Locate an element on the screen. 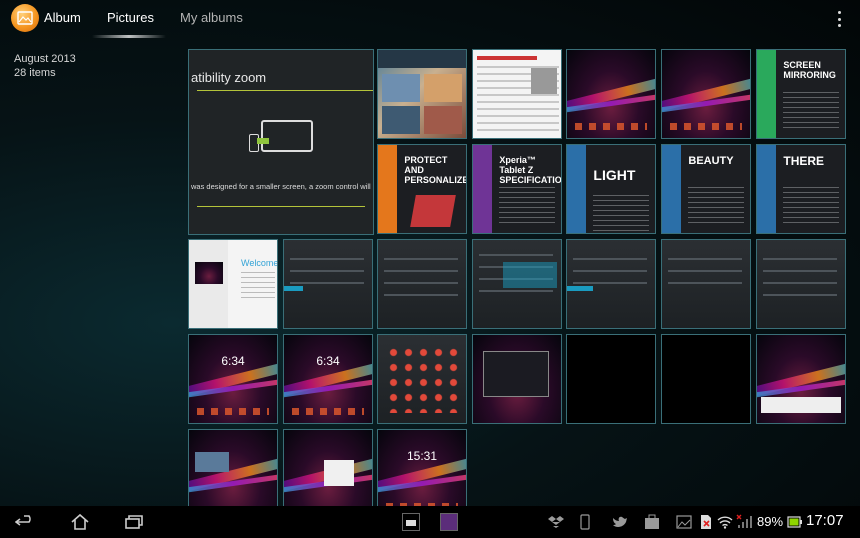 The width and height of the screenshot is (860, 538). thumbnail-photo-collage is located at coordinates (422, 94).